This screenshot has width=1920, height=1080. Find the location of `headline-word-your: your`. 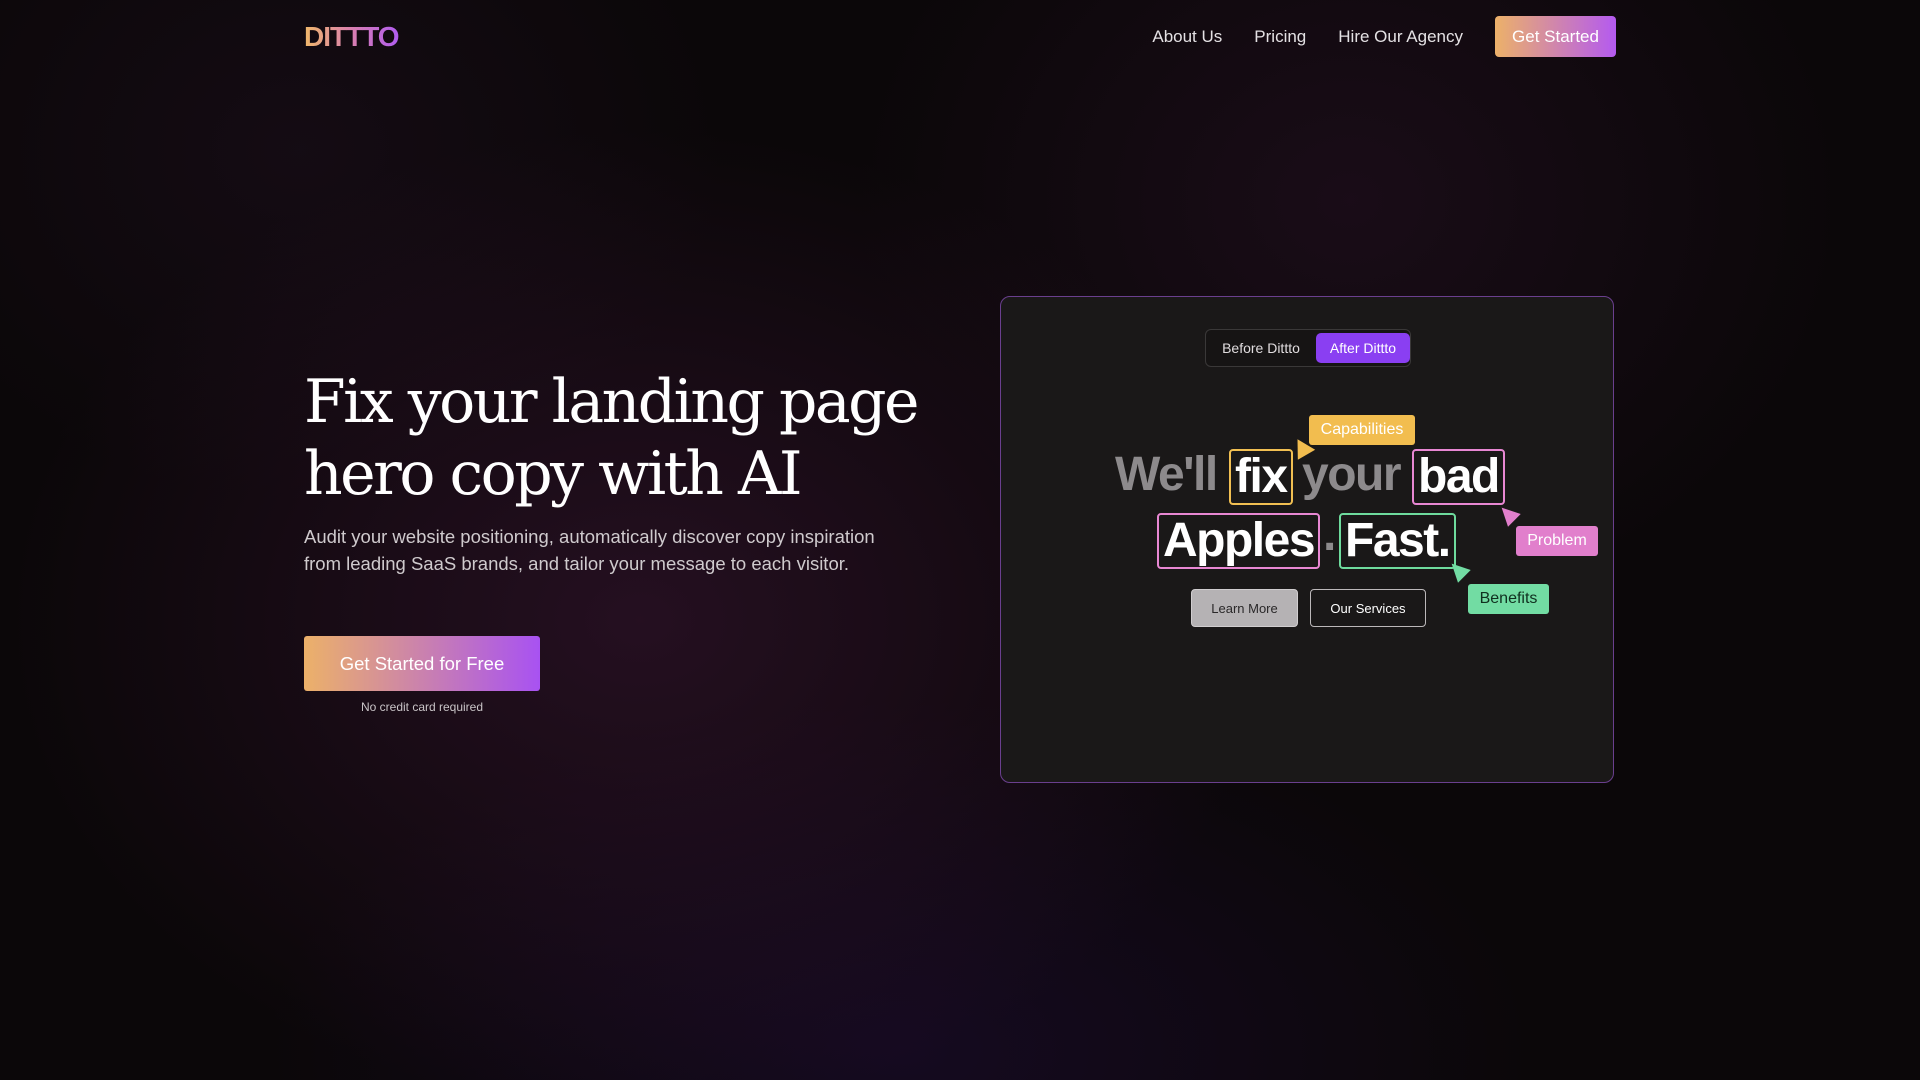

headline-word-your: your is located at coordinates (1352, 474).